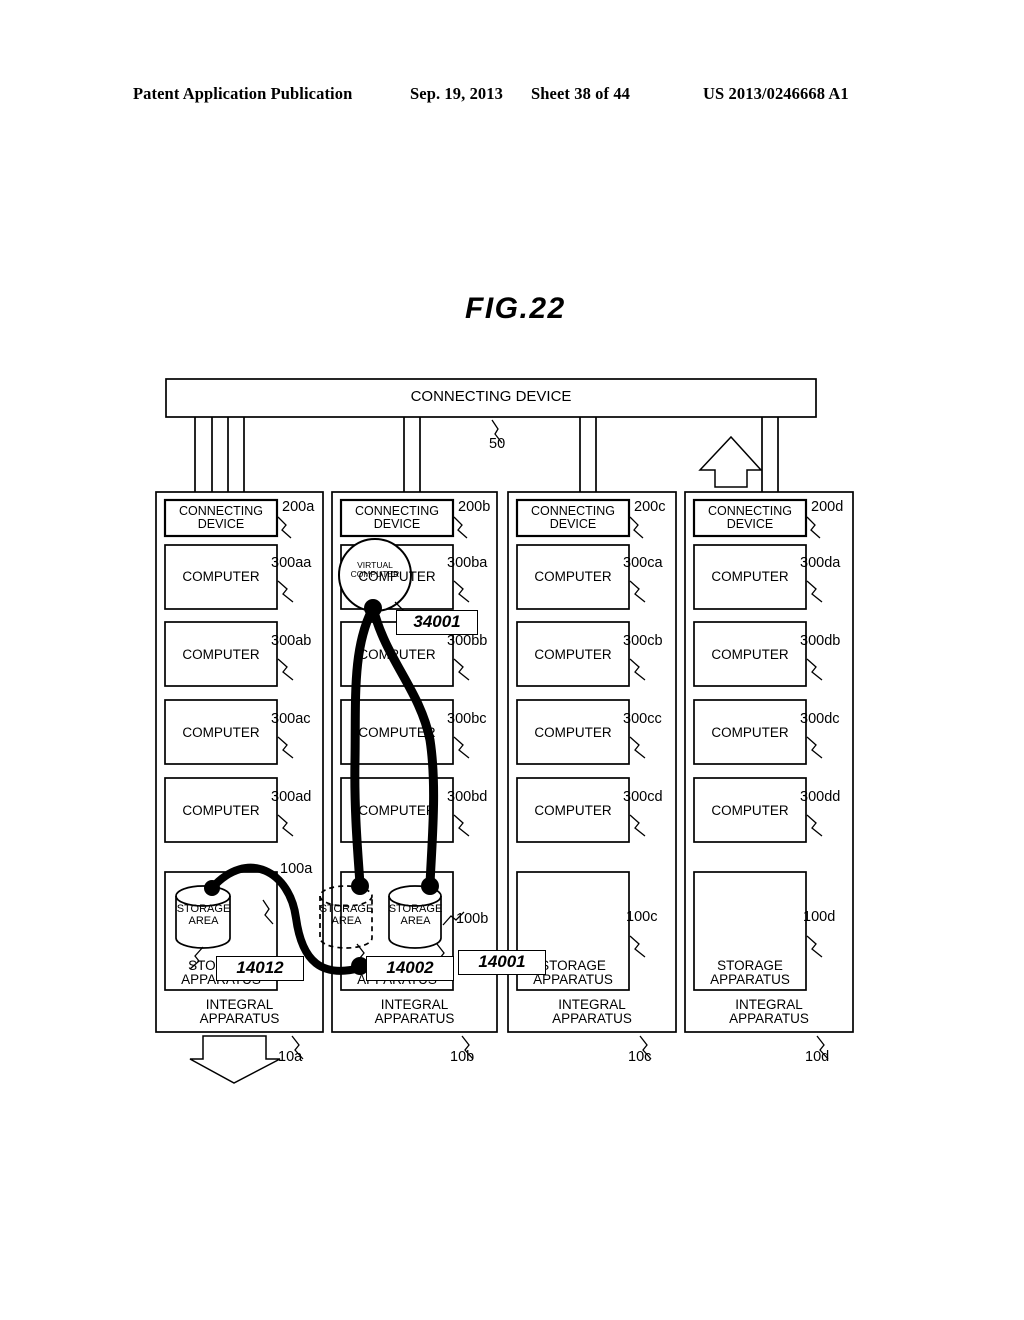 This screenshot has width=1024, height=1320. What do you see at coordinates (221, 518) in the screenshot?
I see `connecting-device-label-a: CONNECTING DEVICE` at bounding box center [221, 518].